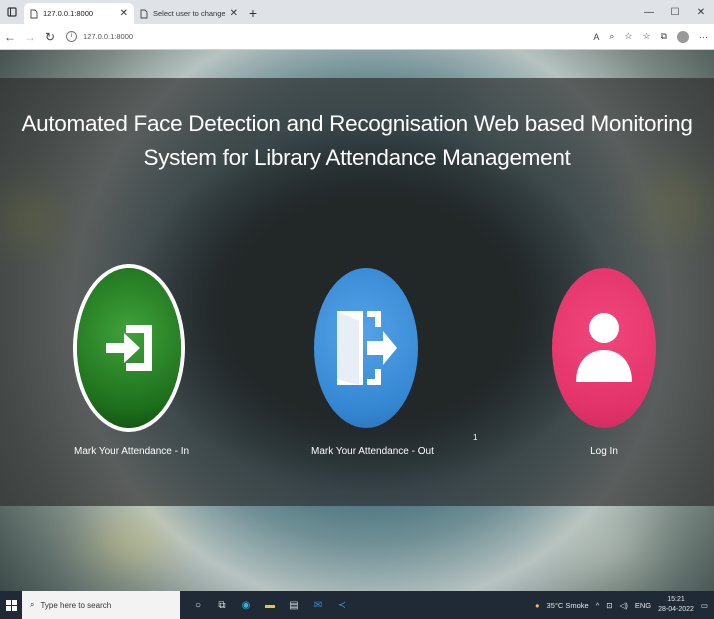 The width and height of the screenshot is (714, 619). I want to click on taskbar-search-box: ⌕ Type here to search, so click(101, 605).